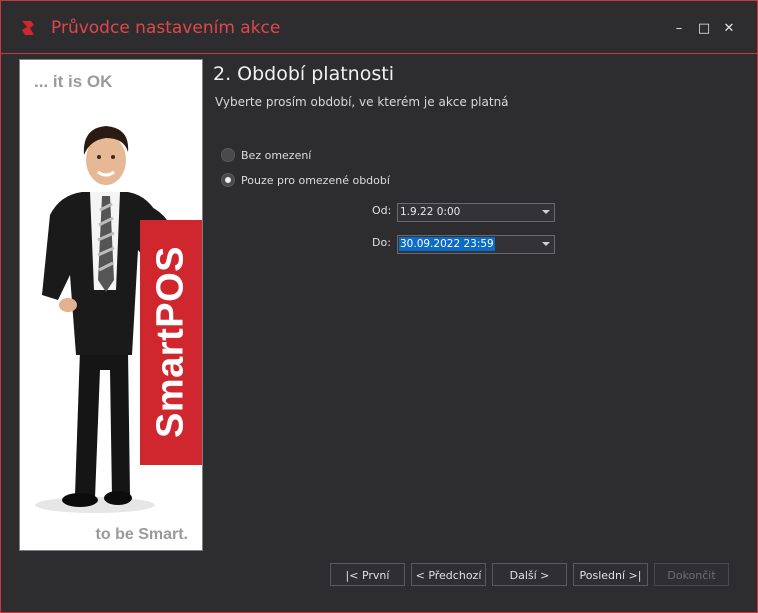 The height and width of the screenshot is (613, 758). What do you see at coordinates (691, 574) in the screenshot?
I see `finish-button: Dokončit` at bounding box center [691, 574].